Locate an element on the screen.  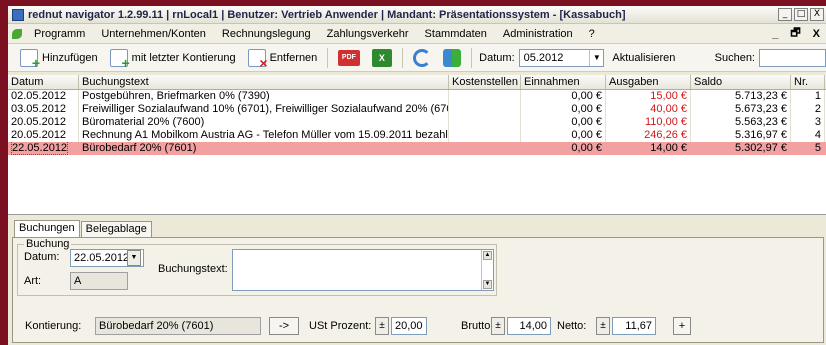
column-header-einnahmen: Einnahmen is located at coordinates (563, 82).